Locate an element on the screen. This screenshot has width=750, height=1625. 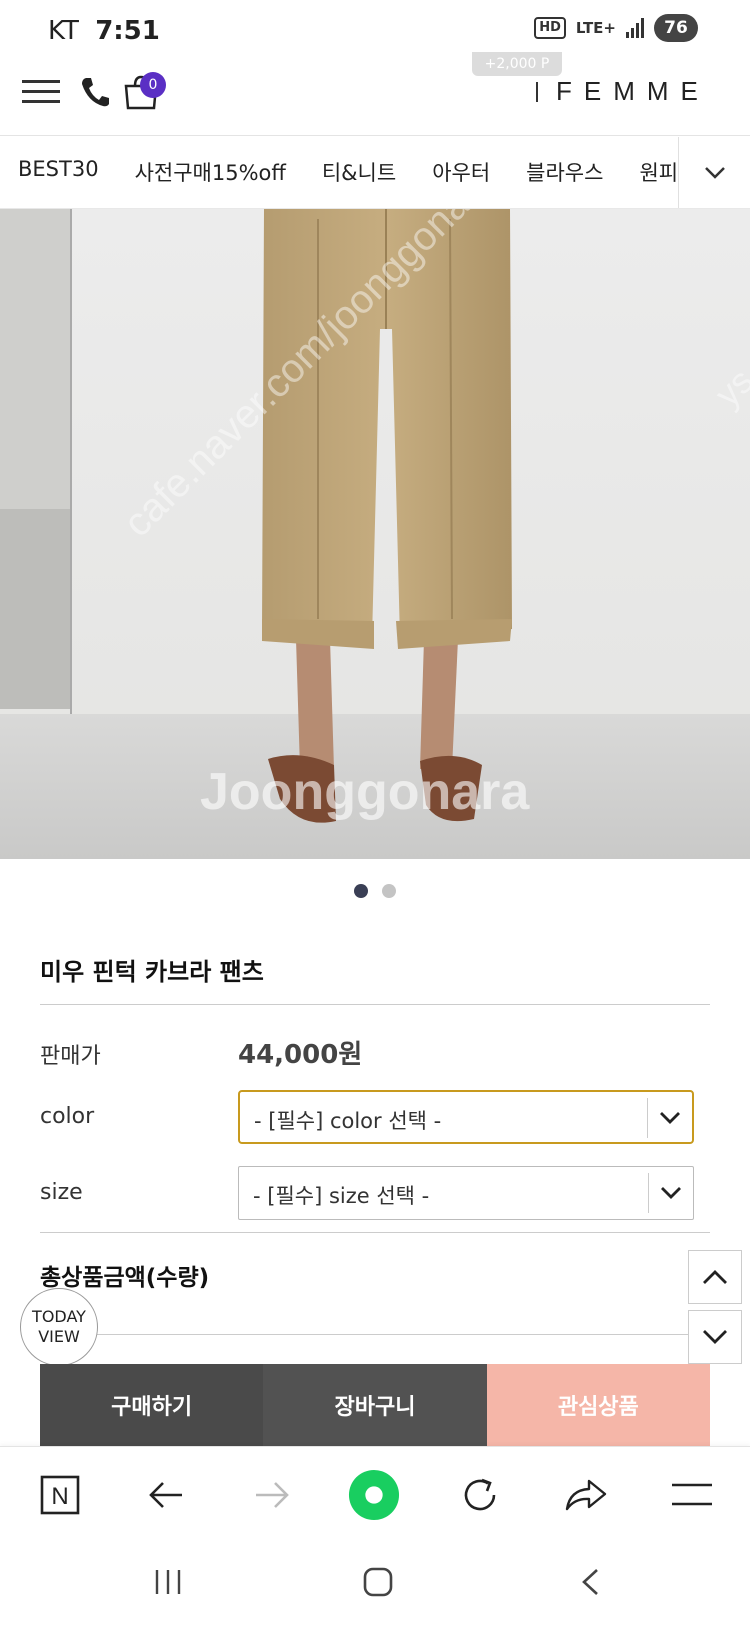
naver-home-icon: N is located at coordinates (60, 1495).